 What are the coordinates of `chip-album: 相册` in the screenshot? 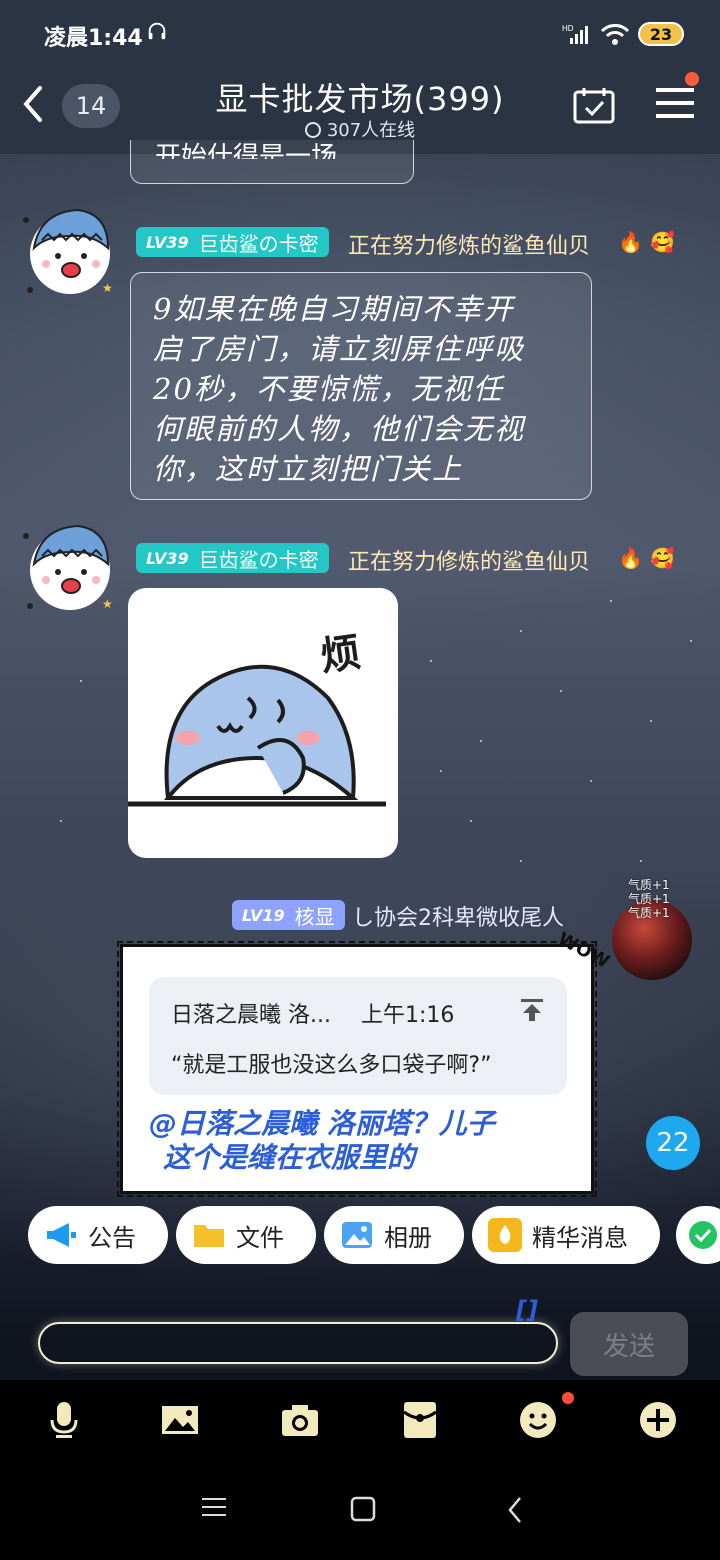 It's located at (394, 1235).